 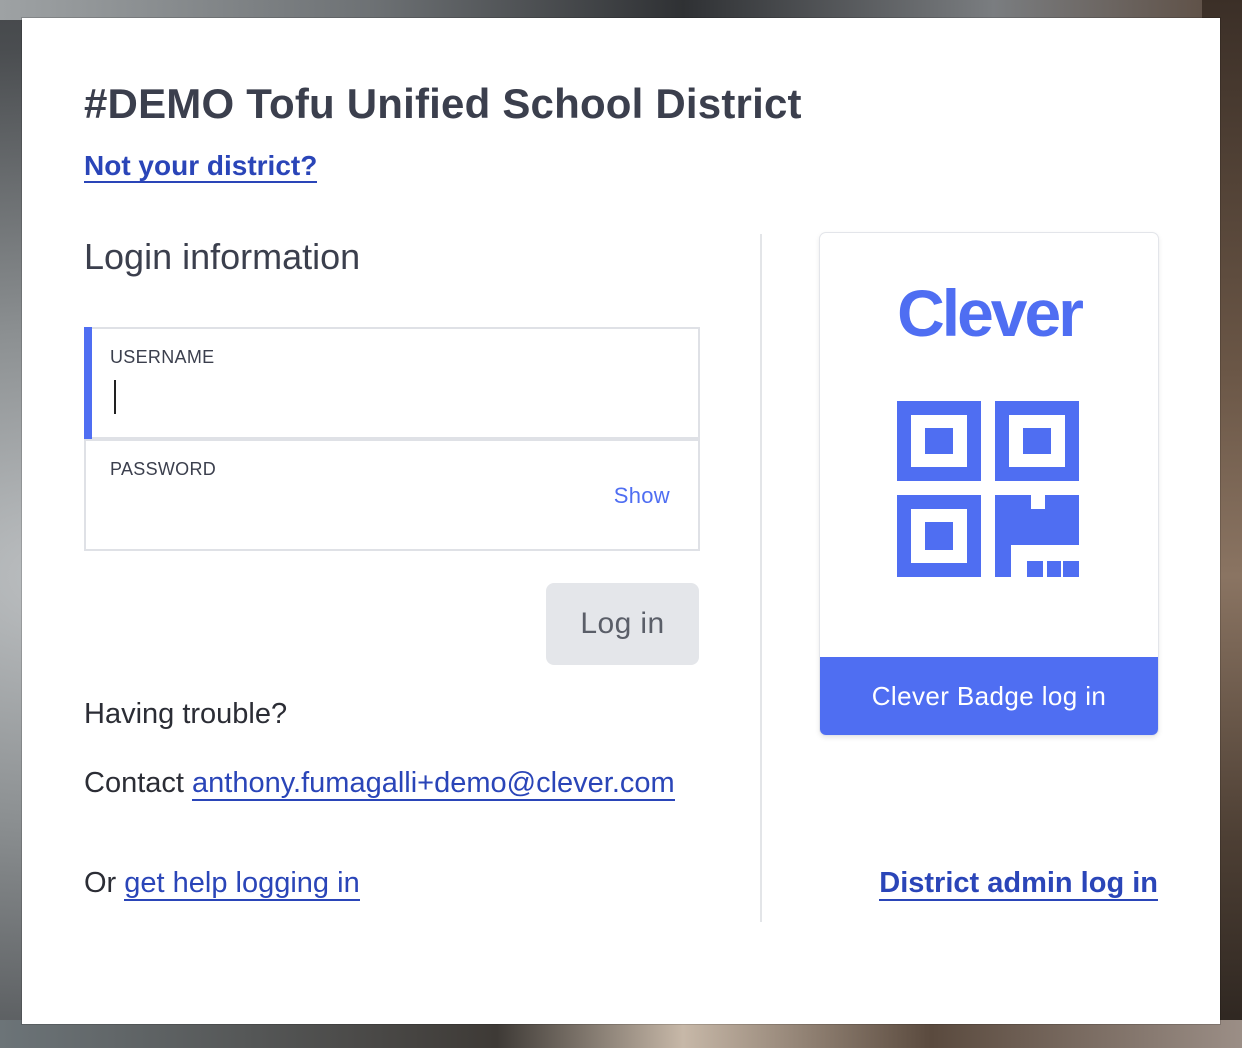 I want to click on log-in-button: Log in, so click(x=622, y=624).